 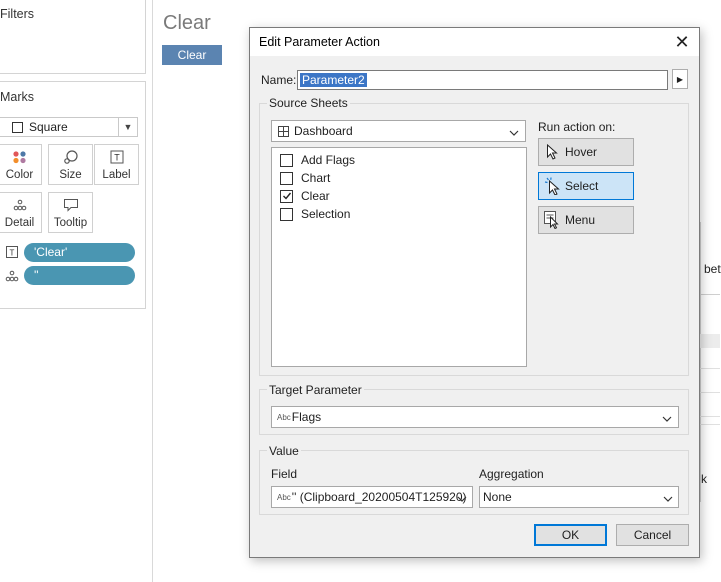 I want to click on sheet-label: Clear, so click(x=315, y=196).